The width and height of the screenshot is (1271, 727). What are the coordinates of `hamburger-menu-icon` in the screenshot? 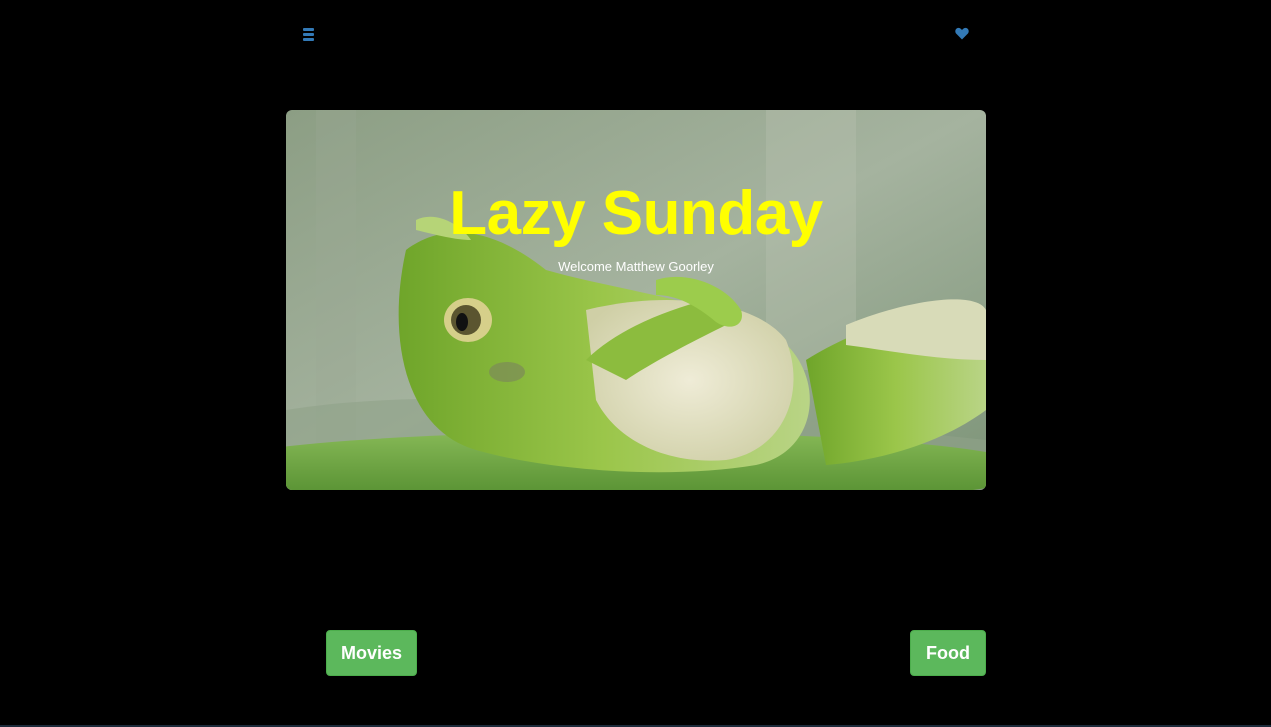 It's located at (309, 34).